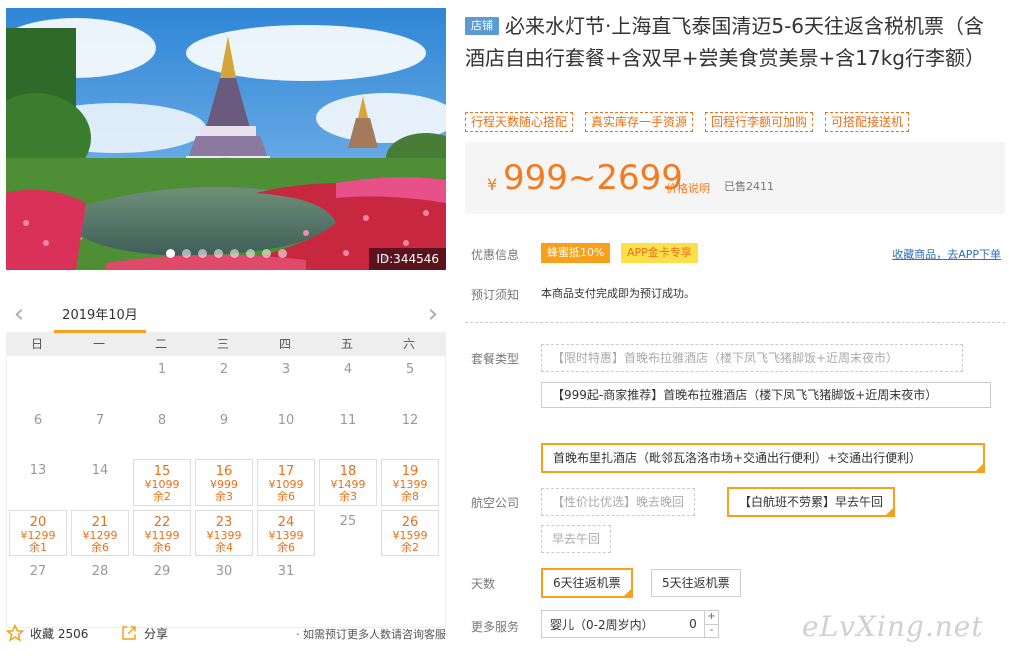  What do you see at coordinates (162, 420) in the screenshot?
I see `day-number: 8` at bounding box center [162, 420].